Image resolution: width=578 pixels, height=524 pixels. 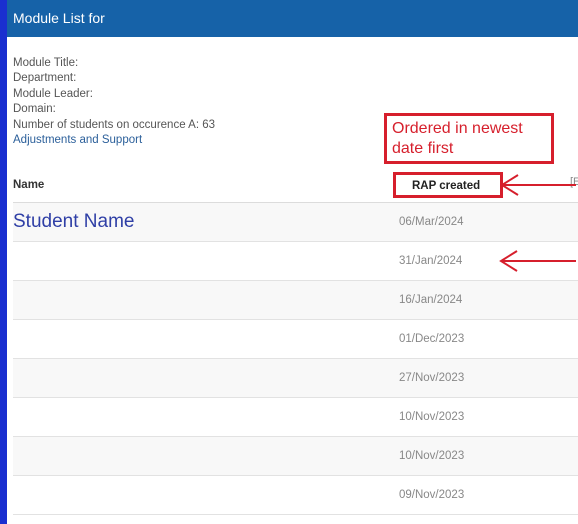 I want to click on table-header: Name RAP created [E, so click(x=295, y=186).